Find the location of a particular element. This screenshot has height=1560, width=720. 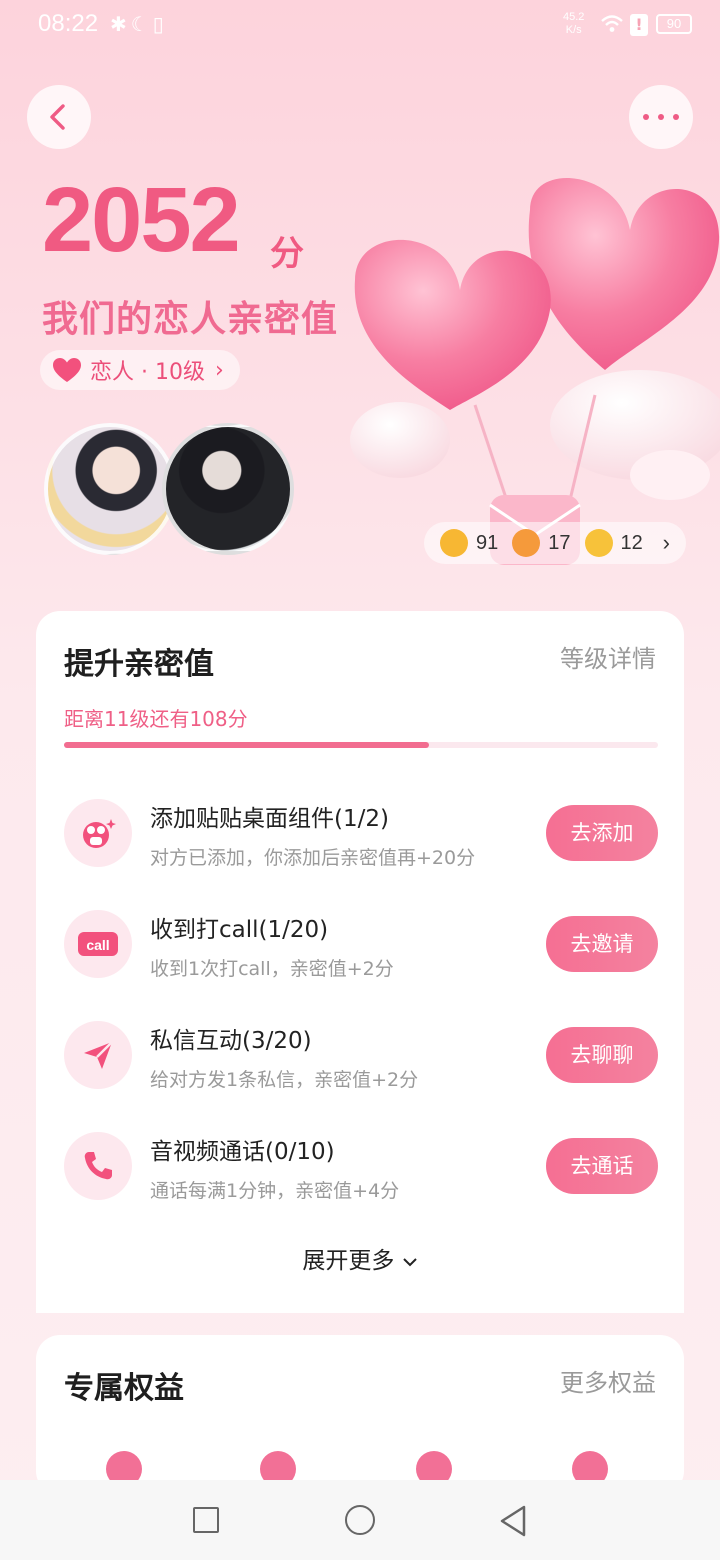

chevron-left-icon is located at coordinates (57, 117).